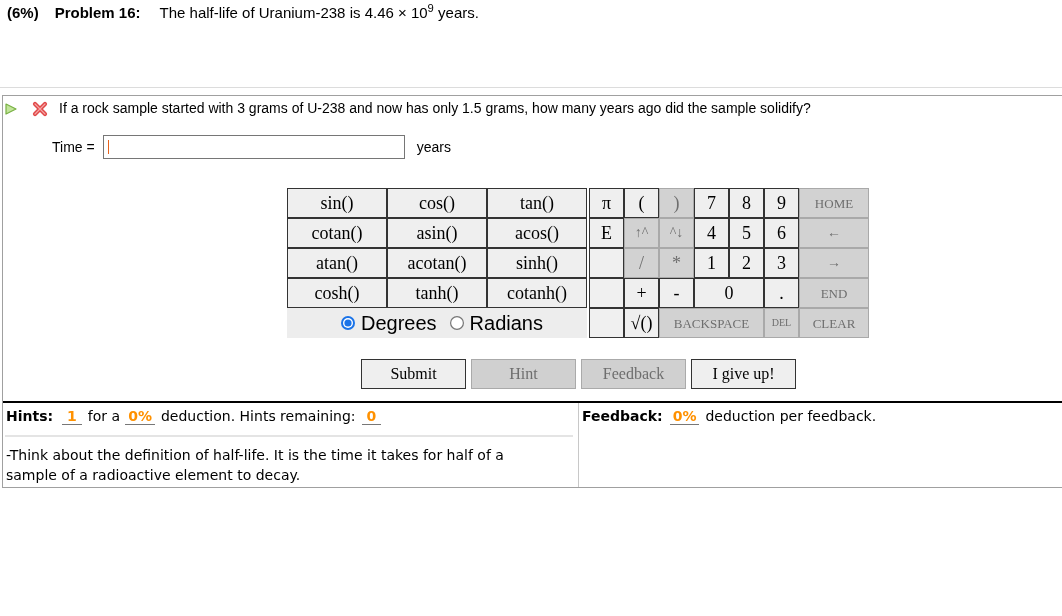 Image resolution: width=1062 pixels, height=616 pixels. I want to click on keypad-key: 7, so click(711, 203).